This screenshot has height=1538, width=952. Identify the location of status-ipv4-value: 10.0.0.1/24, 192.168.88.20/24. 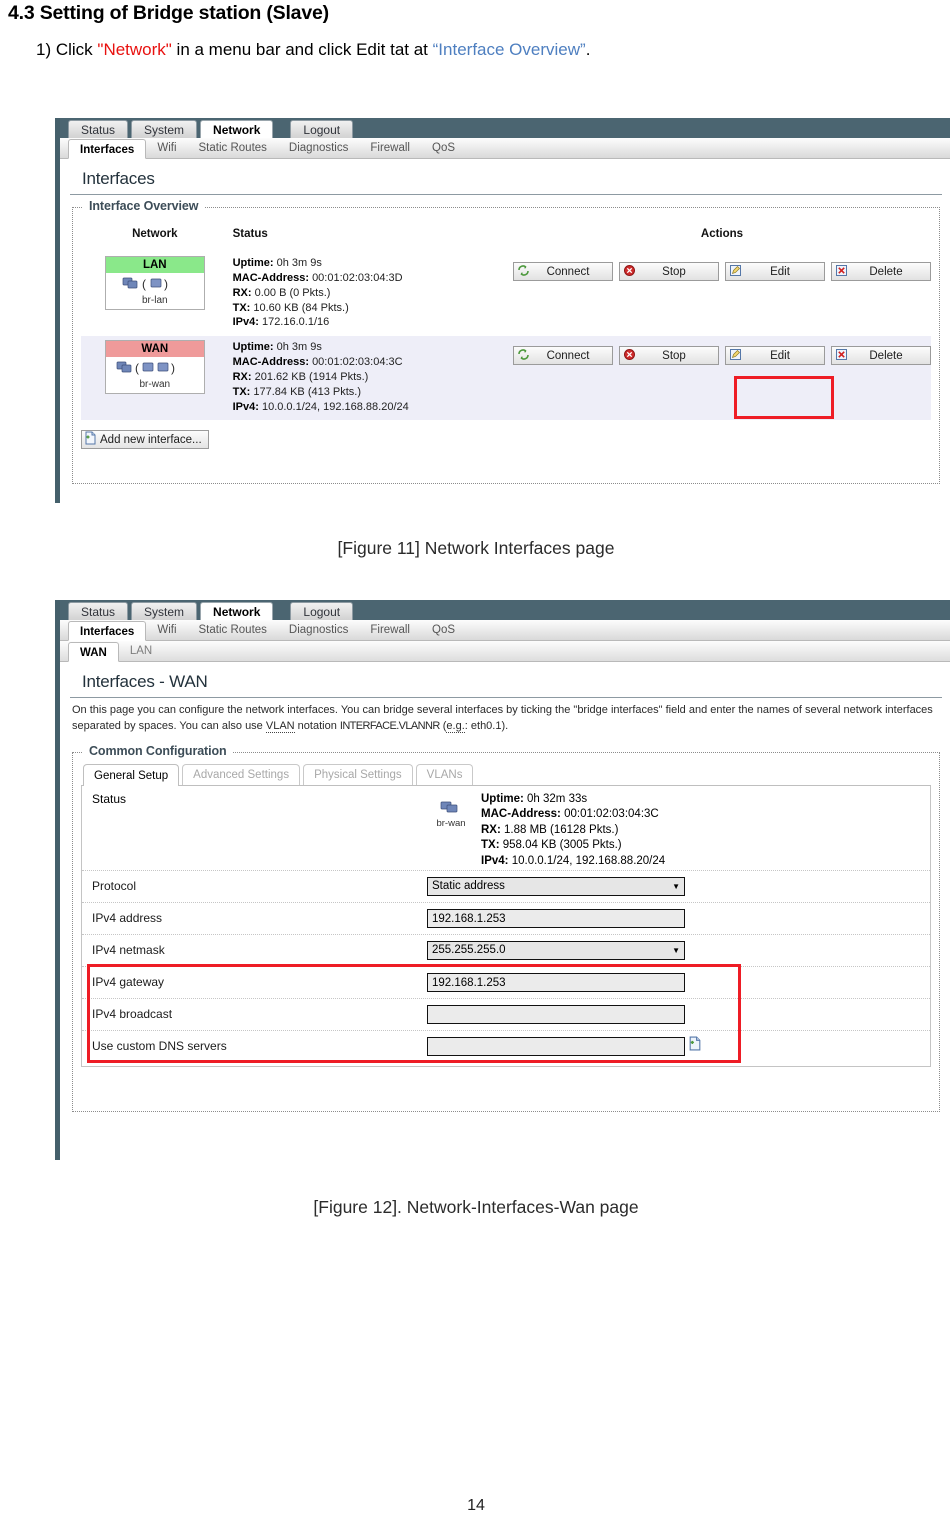
(588, 860).